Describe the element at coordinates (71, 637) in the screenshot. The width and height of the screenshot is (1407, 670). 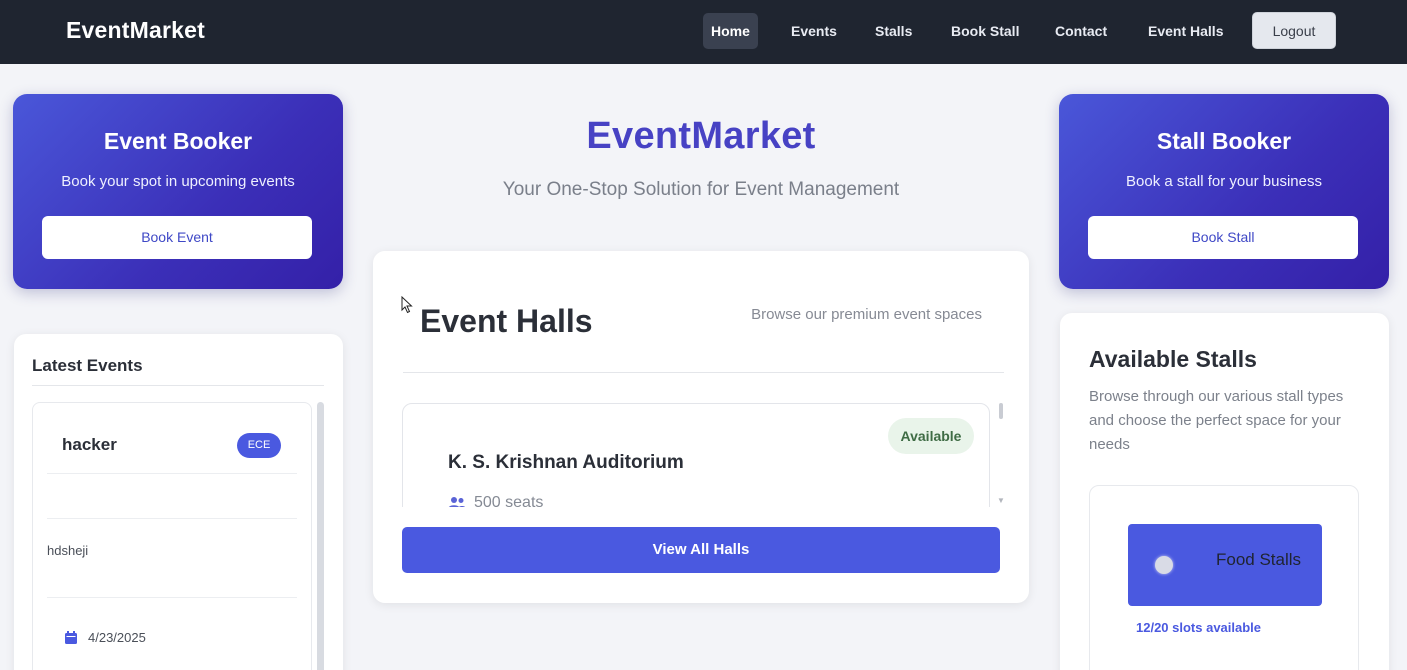
I see `calendar-icon` at that location.